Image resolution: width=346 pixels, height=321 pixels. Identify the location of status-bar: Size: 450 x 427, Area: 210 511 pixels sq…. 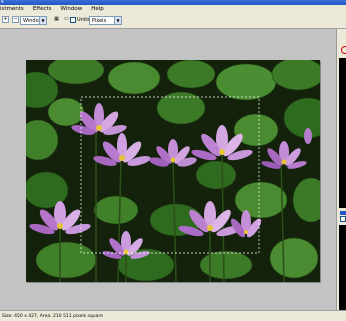
(173, 315).